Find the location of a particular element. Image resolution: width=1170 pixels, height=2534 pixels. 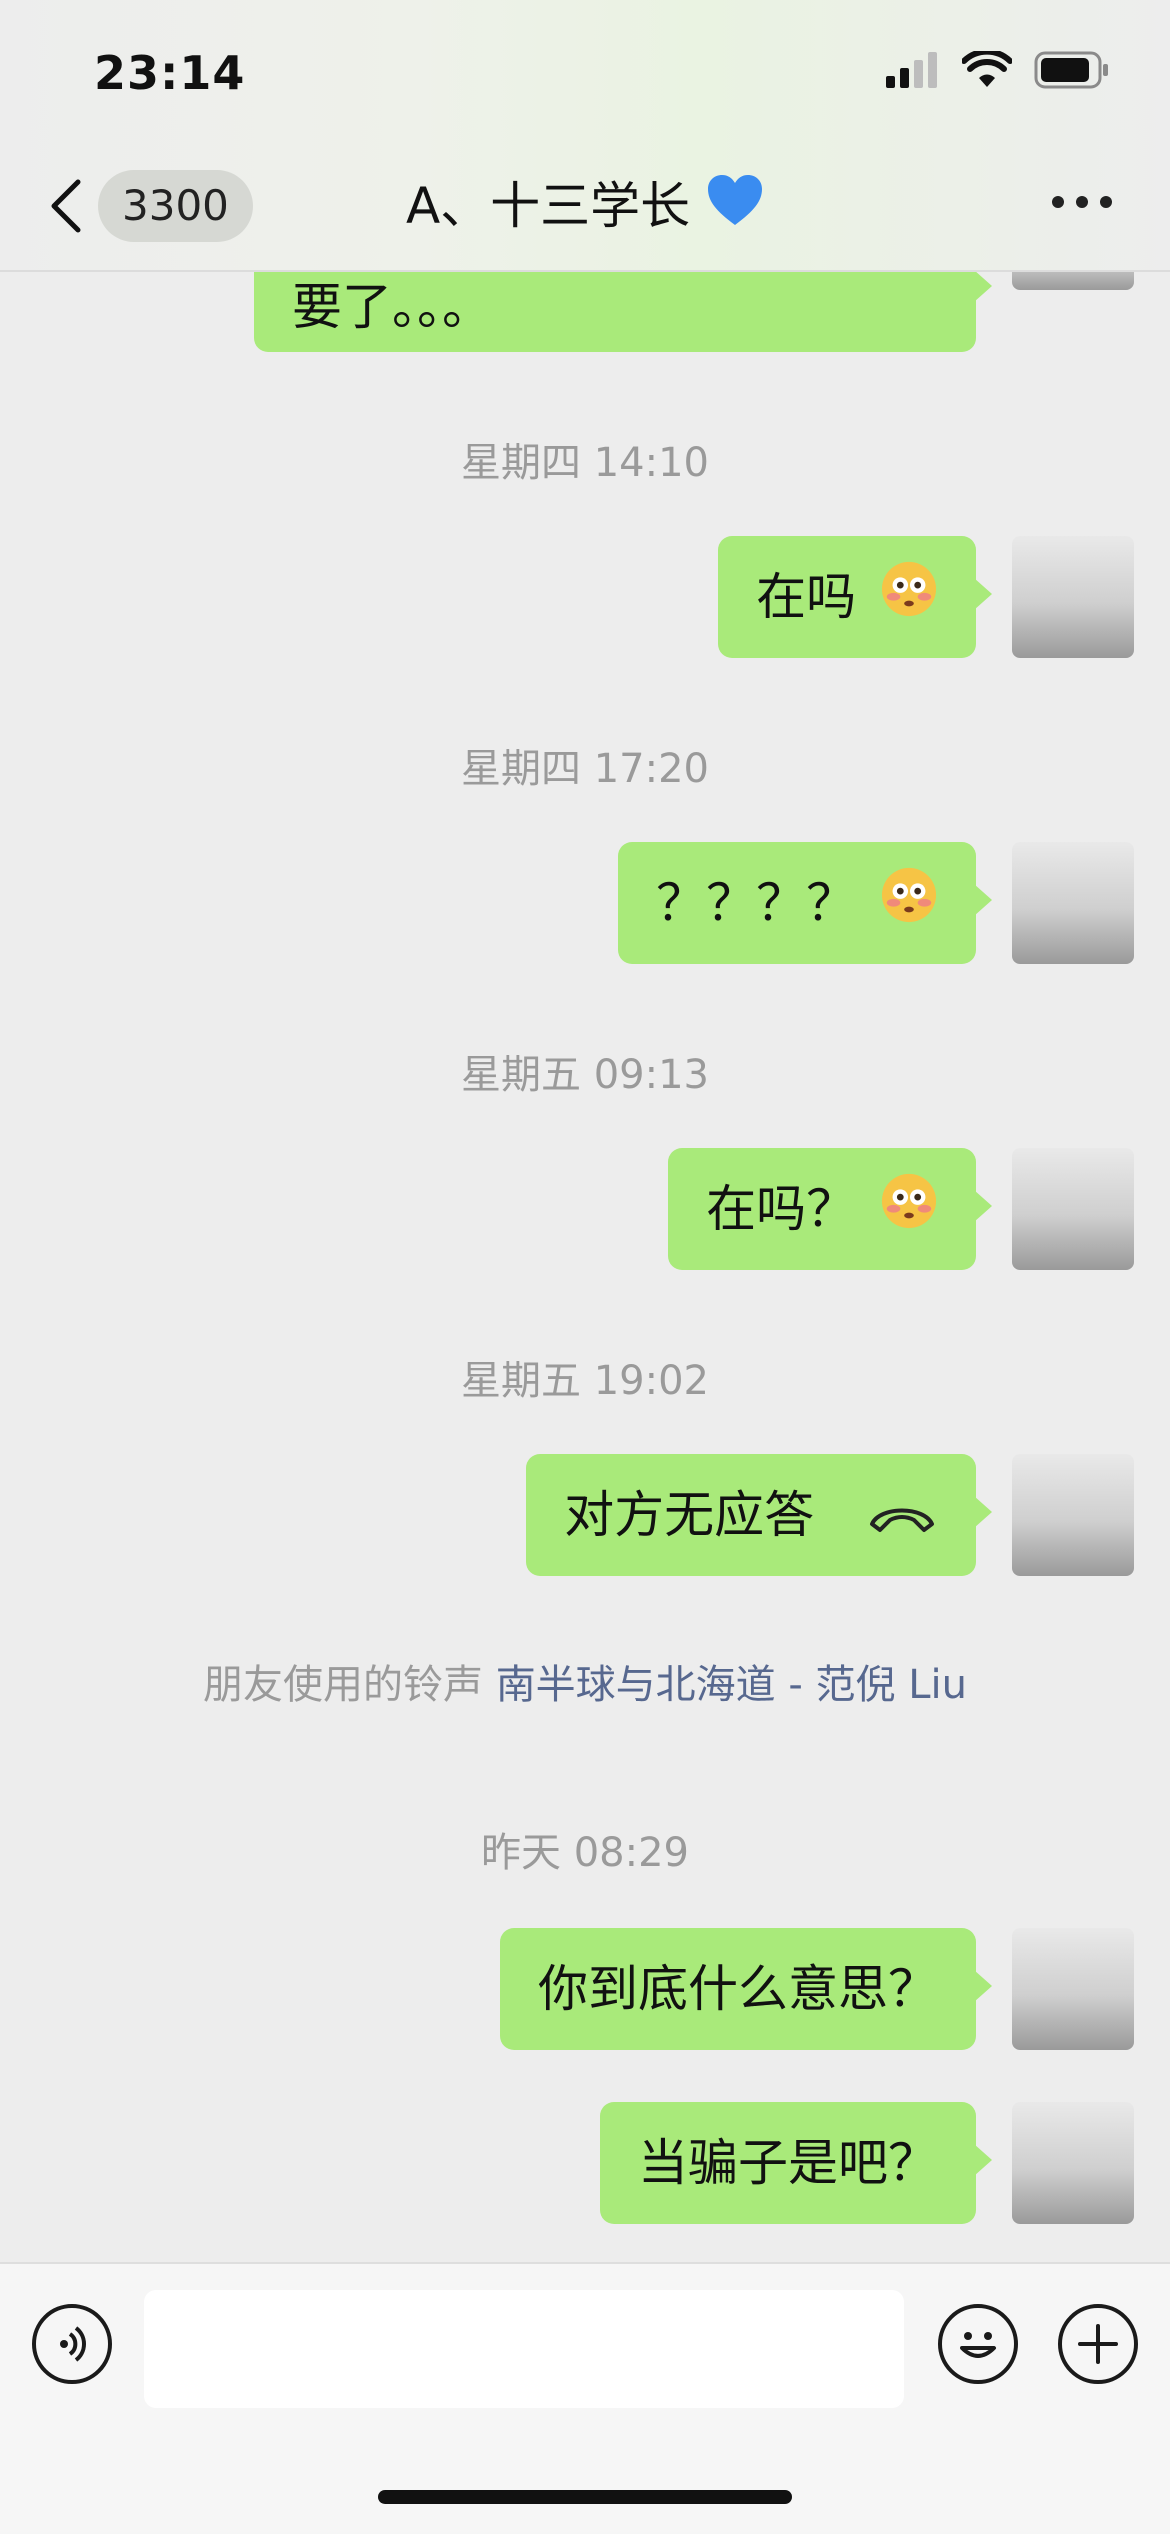

message-row: 在吗？ is located at coordinates (901, 1209).